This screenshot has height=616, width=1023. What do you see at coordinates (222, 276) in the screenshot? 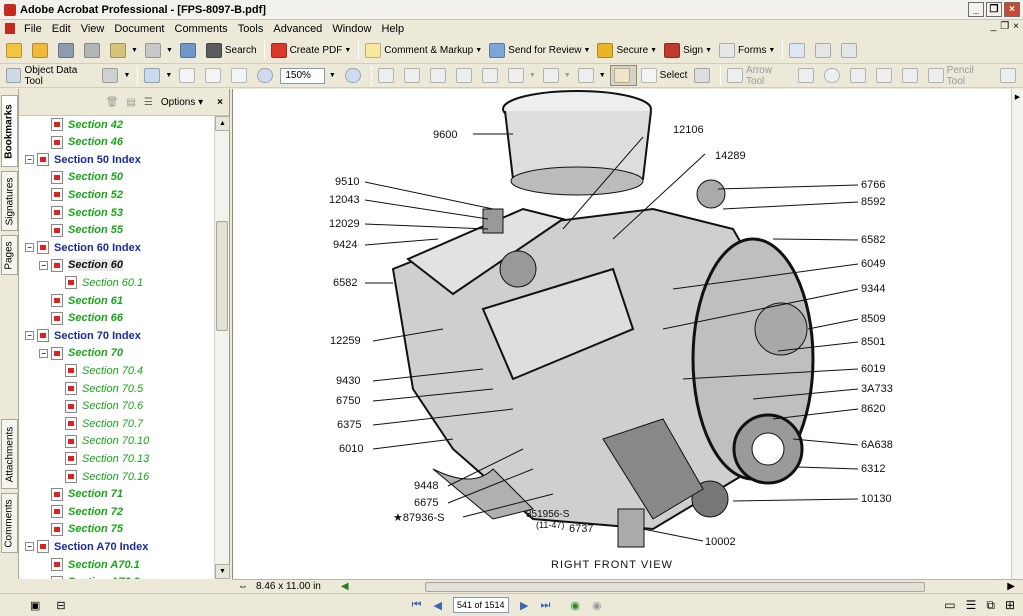
I see `scroll-thumb` at bounding box center [222, 276].